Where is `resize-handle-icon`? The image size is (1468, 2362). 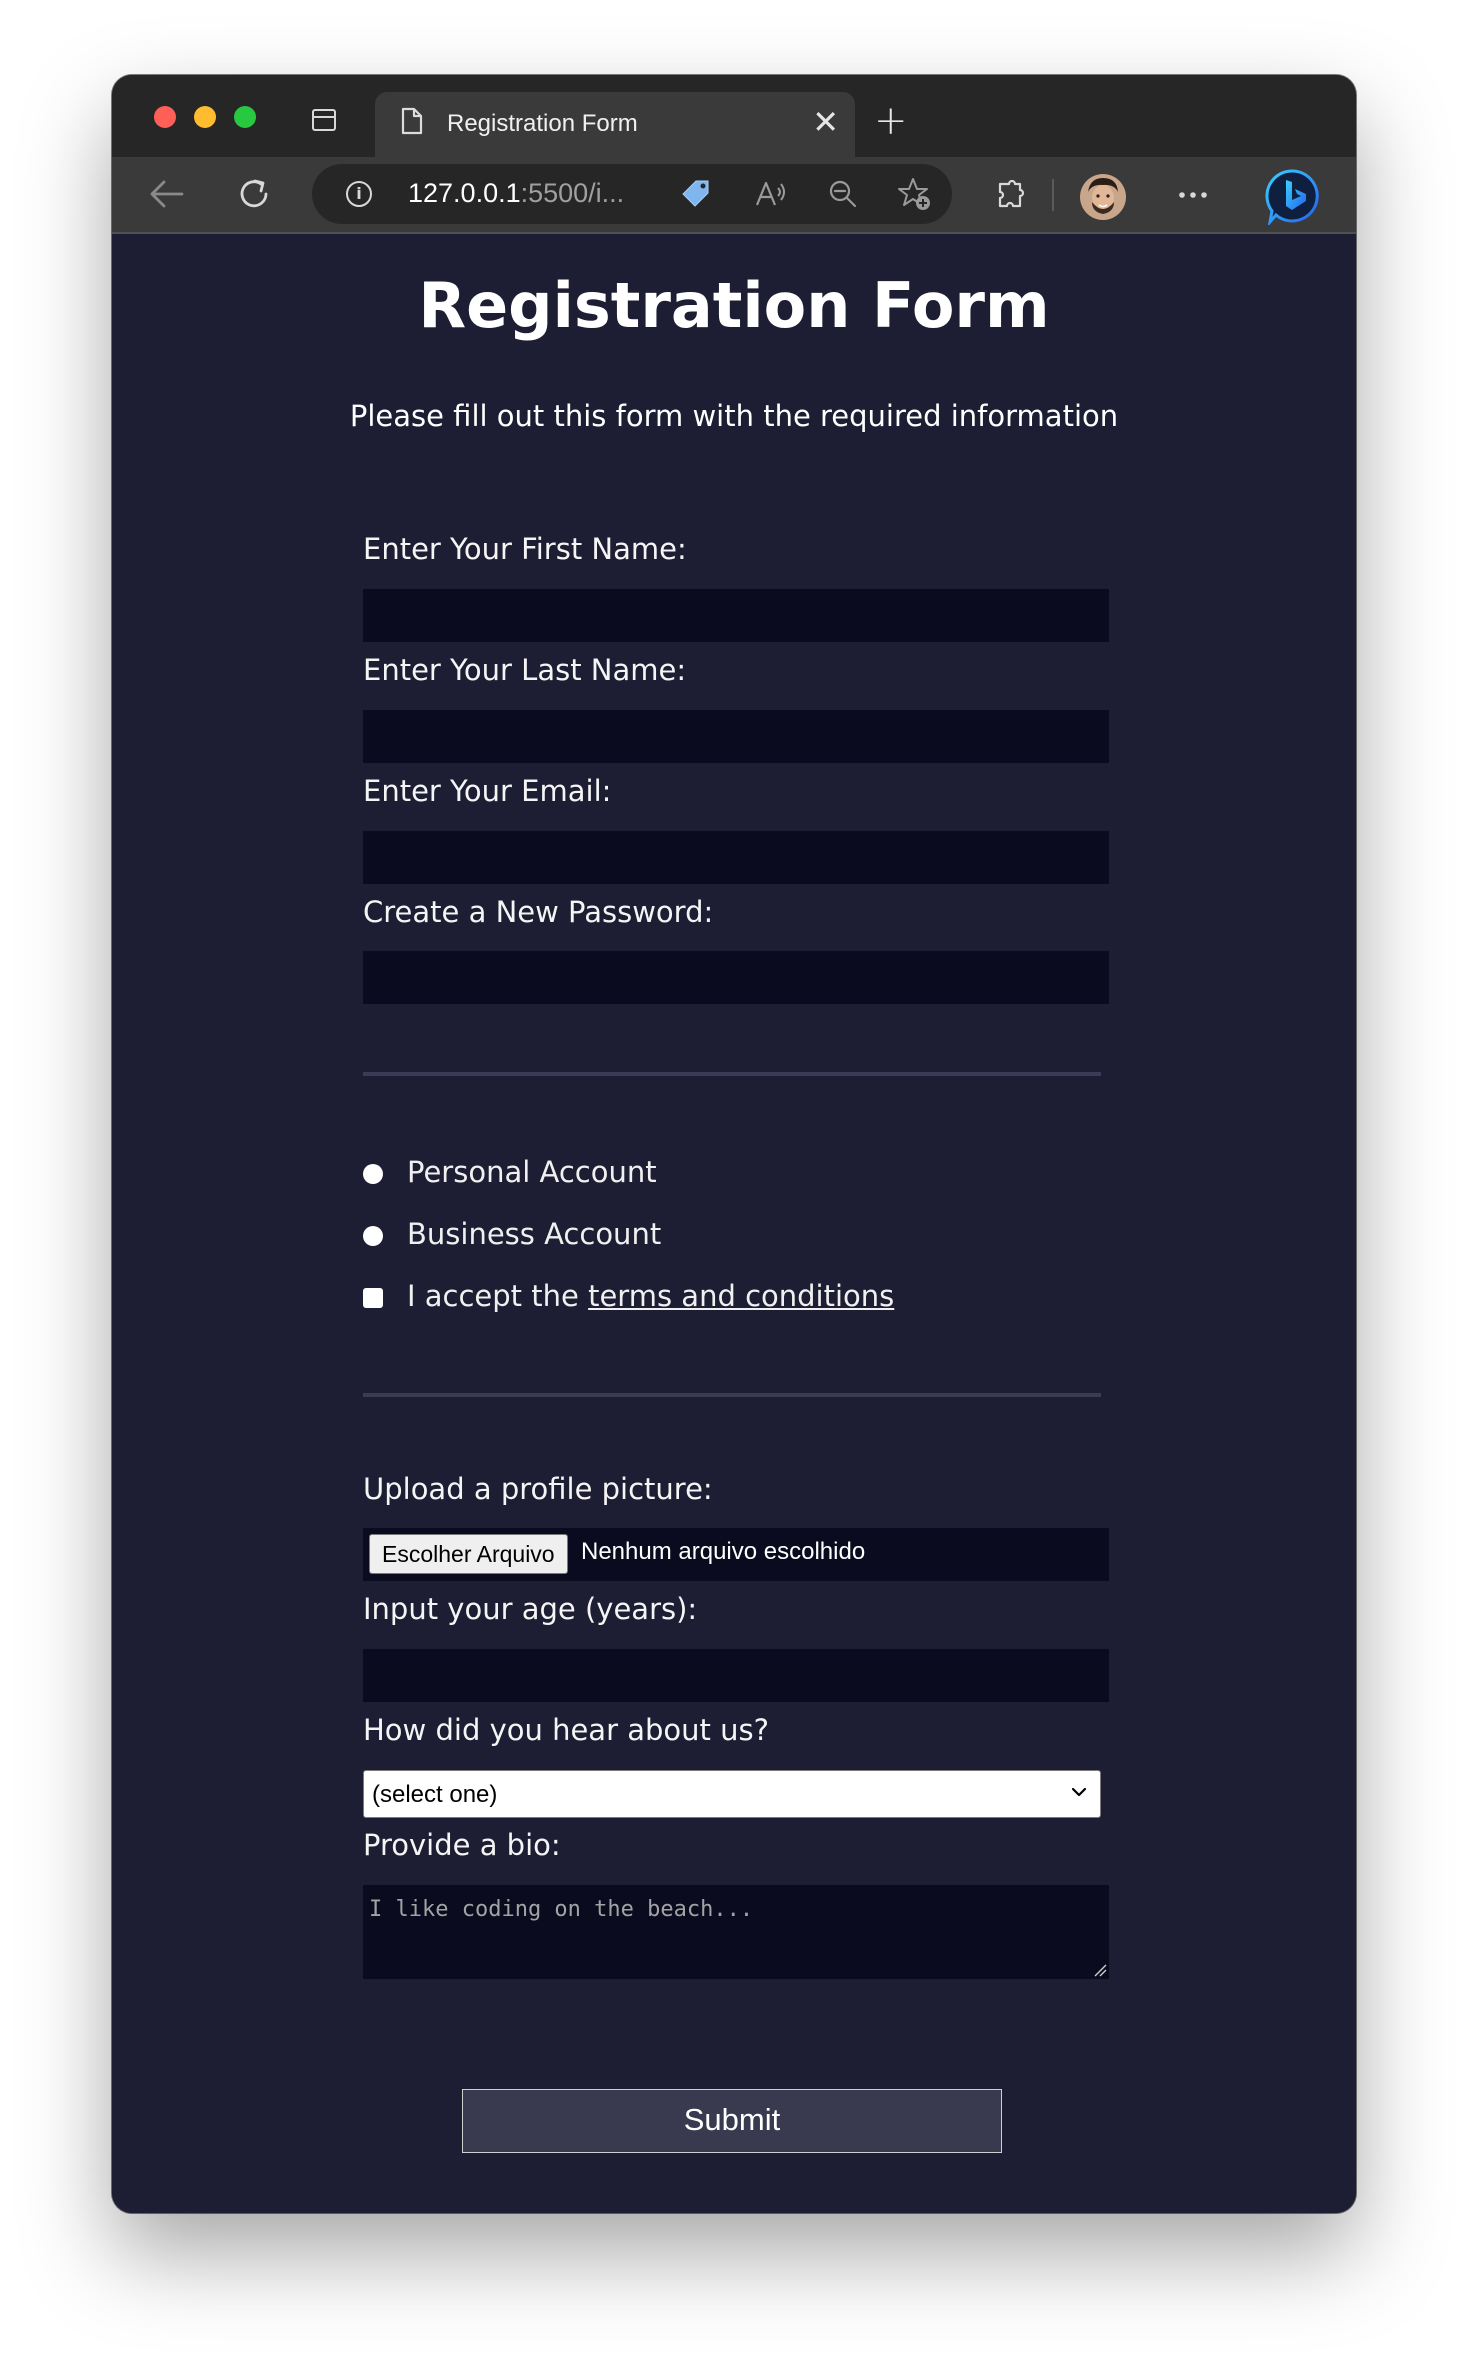
resize-handle-icon is located at coordinates (1100, 1970).